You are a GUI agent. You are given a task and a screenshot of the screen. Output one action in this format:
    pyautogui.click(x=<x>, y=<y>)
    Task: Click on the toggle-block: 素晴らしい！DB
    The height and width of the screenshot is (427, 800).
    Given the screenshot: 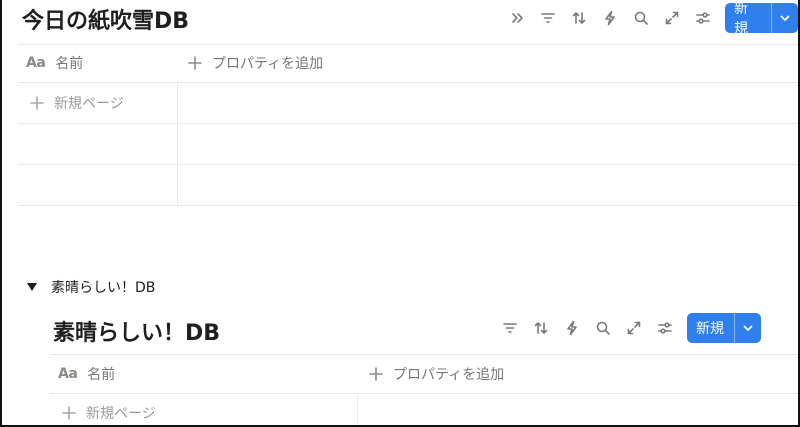 What is the action you would take?
    pyautogui.click(x=91, y=287)
    